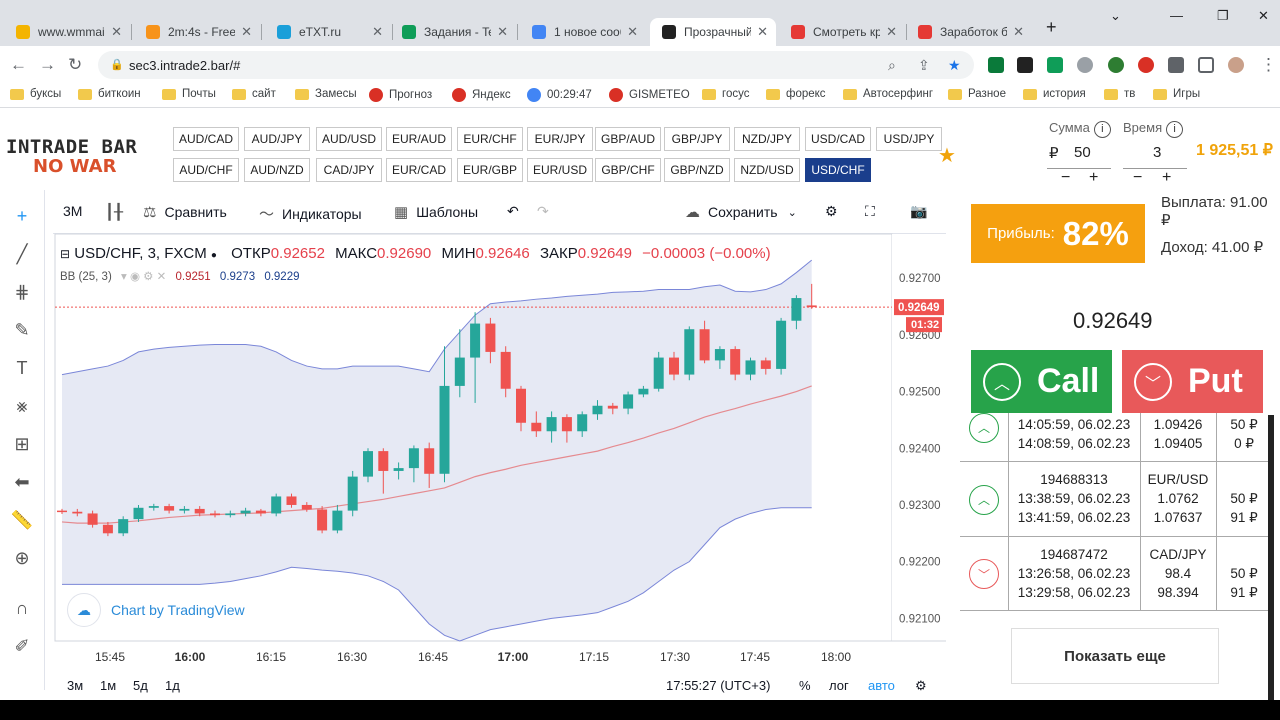 This screenshot has width=1280, height=720. Describe the element at coordinates (326, 94) in the screenshot. I see `bookmark-item: Замесы` at that location.